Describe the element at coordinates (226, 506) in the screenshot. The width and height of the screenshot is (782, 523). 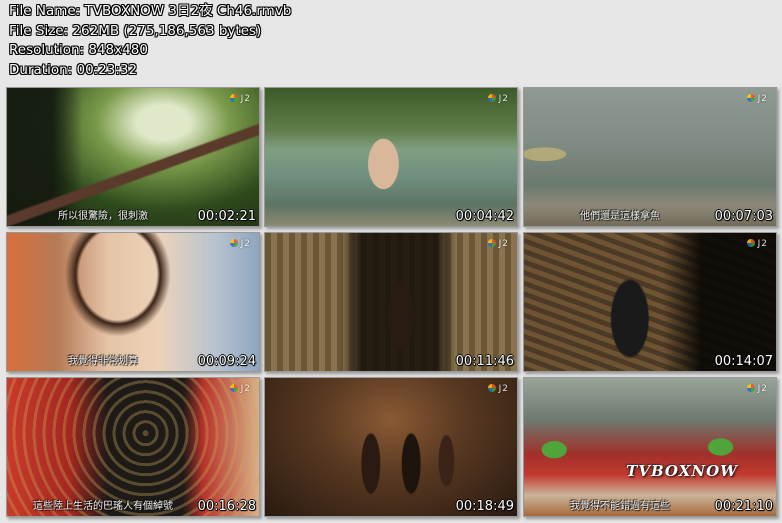
I see `timestamp: 00:16:28` at that location.